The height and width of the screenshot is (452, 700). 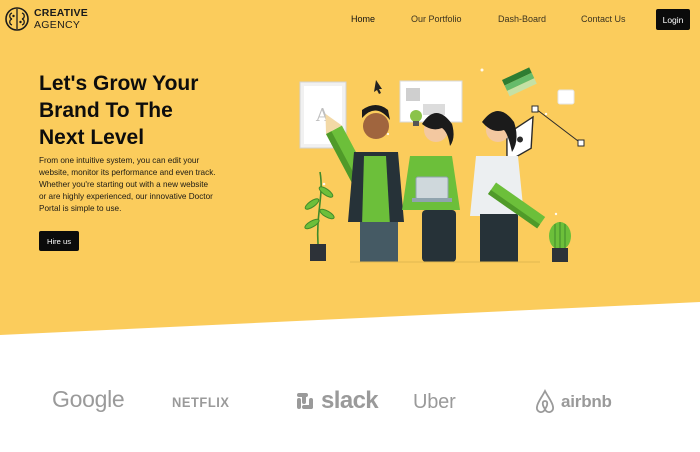 I want to click on brand-logo: CREATIVE AGENCY, so click(x=46, y=19).